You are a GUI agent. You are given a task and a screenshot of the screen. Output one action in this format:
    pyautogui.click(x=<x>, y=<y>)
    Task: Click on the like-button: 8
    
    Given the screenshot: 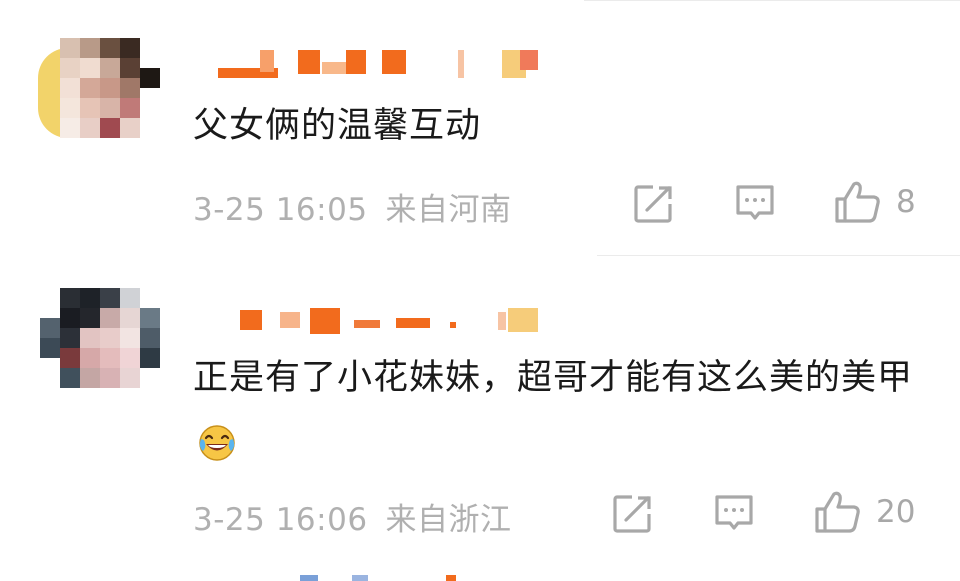 What is the action you would take?
    pyautogui.click(x=875, y=202)
    